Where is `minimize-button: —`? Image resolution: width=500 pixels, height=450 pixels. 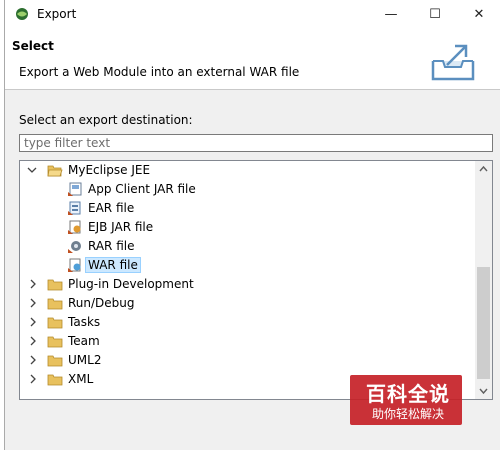
minimize-button: — is located at coordinates (391, 14).